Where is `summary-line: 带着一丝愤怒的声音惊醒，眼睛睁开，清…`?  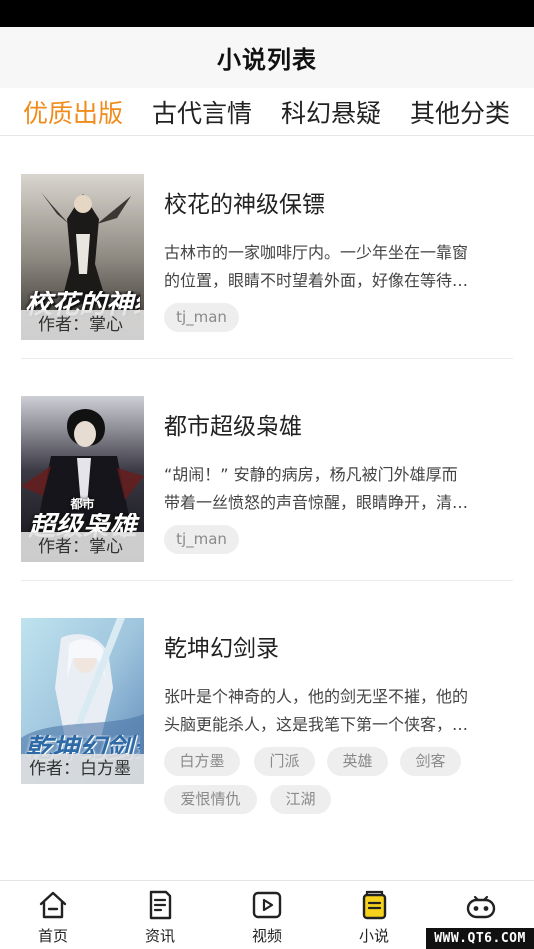
summary-line: 带着一丝愤怒的声音惊醒，眼睛睁开，清… is located at coordinates (316, 502).